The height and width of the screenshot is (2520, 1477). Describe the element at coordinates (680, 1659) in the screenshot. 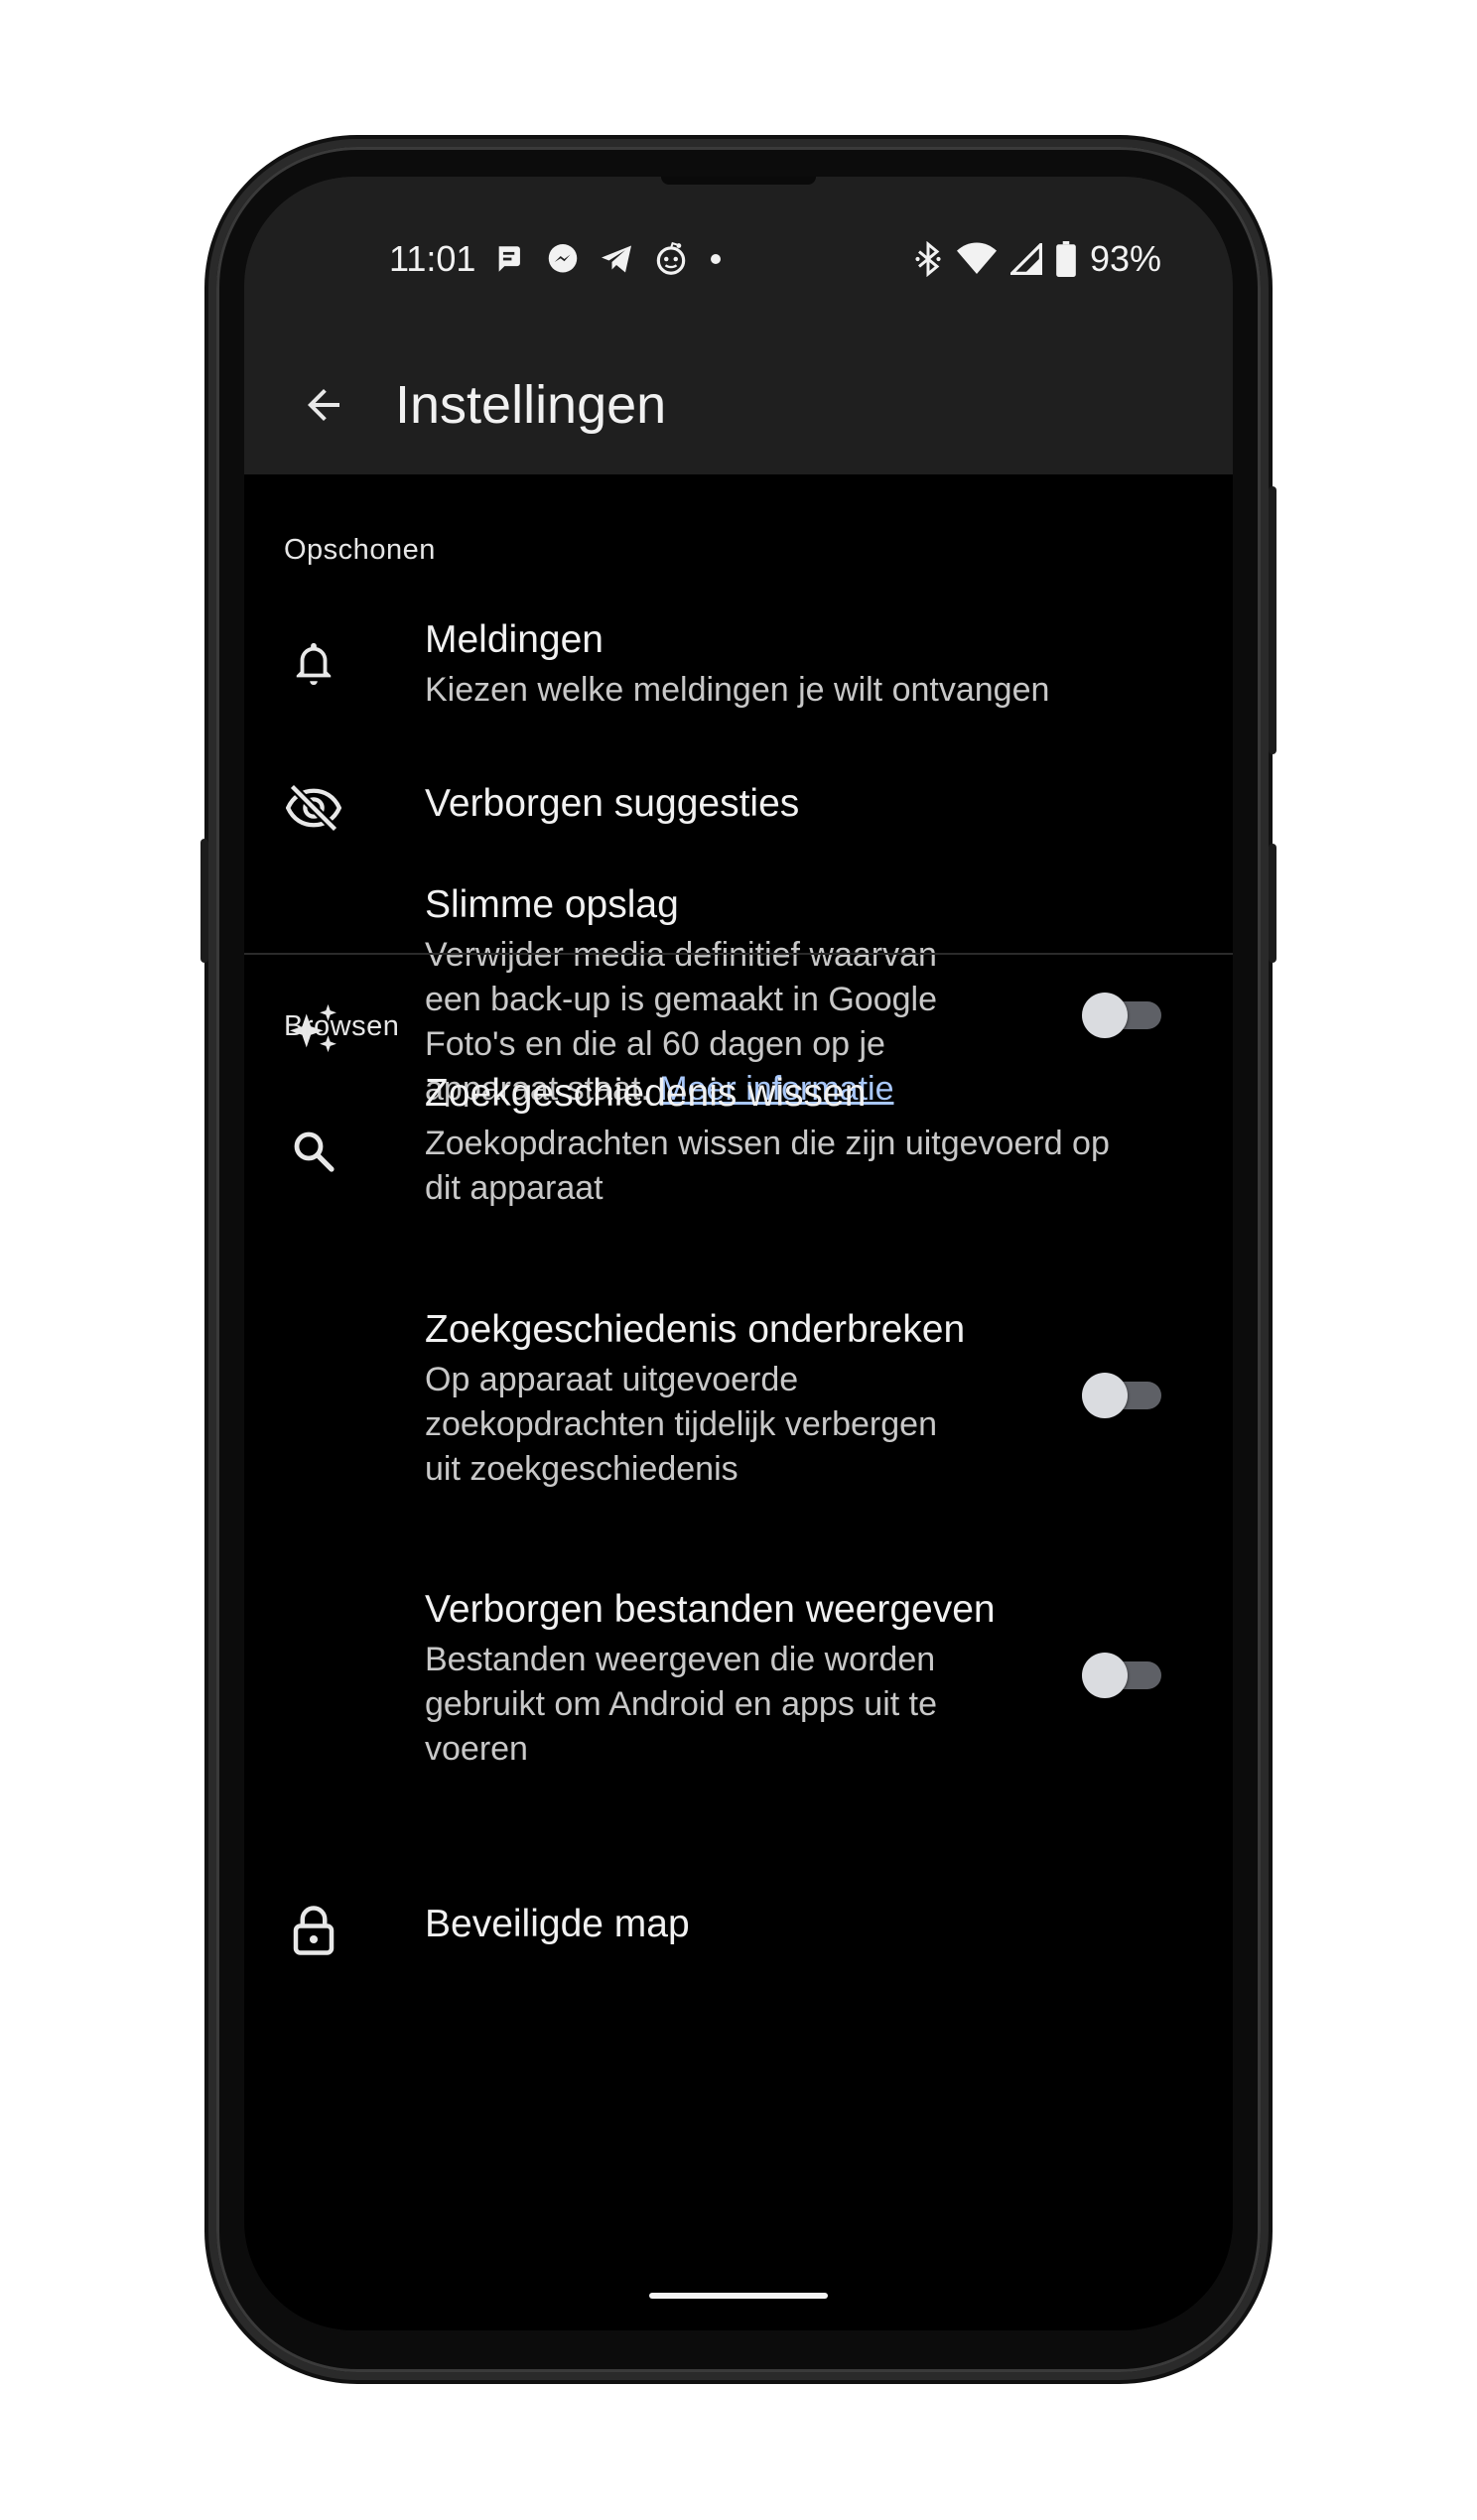

I see `show-hidden-summary-line1: Bestanden weergeven die worden` at that location.